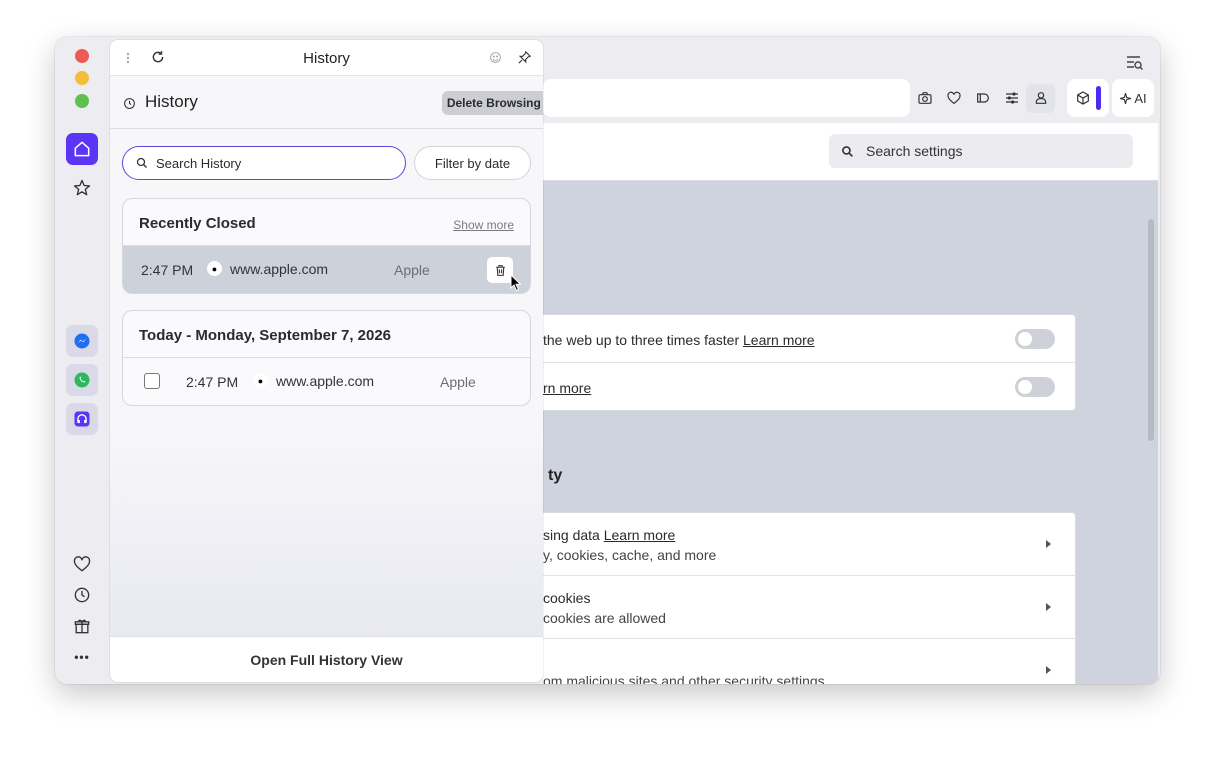 Image resolution: width=1215 pixels, height=757 pixels. What do you see at coordinates (326, 659) in the screenshot?
I see `open-full-history-button: Open Full History View` at bounding box center [326, 659].